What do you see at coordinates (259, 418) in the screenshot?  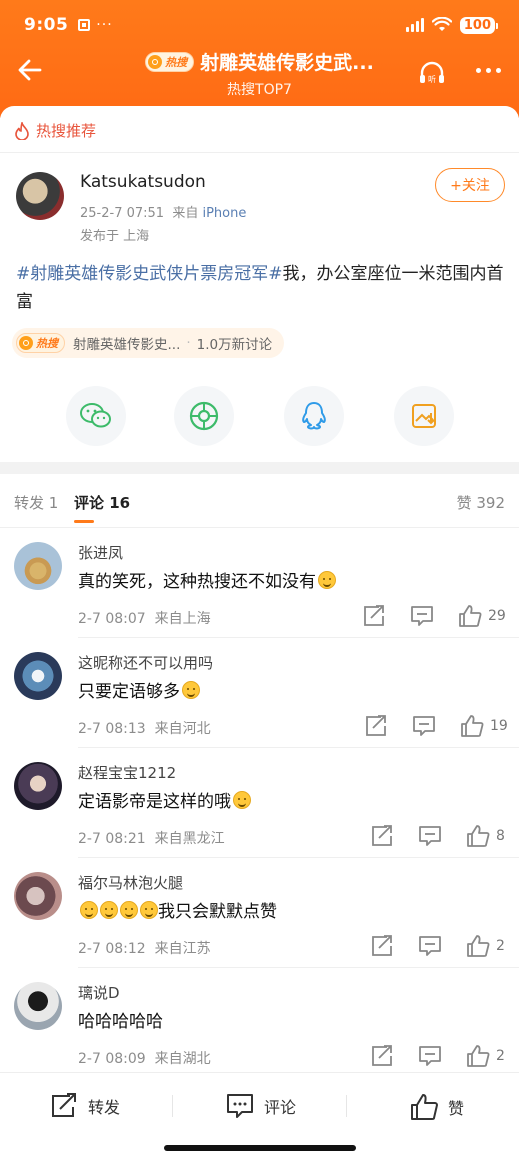 I see `share-row` at bounding box center [259, 418].